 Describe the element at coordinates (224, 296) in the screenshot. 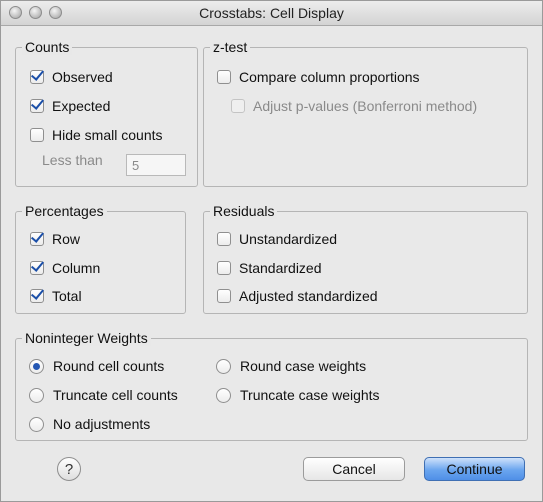

I see `adjusted-standardized-check-icon` at that location.